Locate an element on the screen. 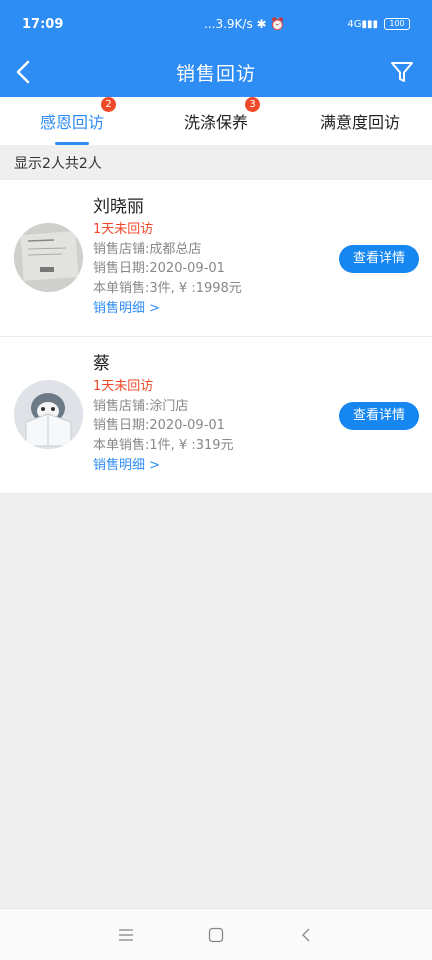 The height and width of the screenshot is (960, 432). document-photo-icon is located at coordinates (48, 257).